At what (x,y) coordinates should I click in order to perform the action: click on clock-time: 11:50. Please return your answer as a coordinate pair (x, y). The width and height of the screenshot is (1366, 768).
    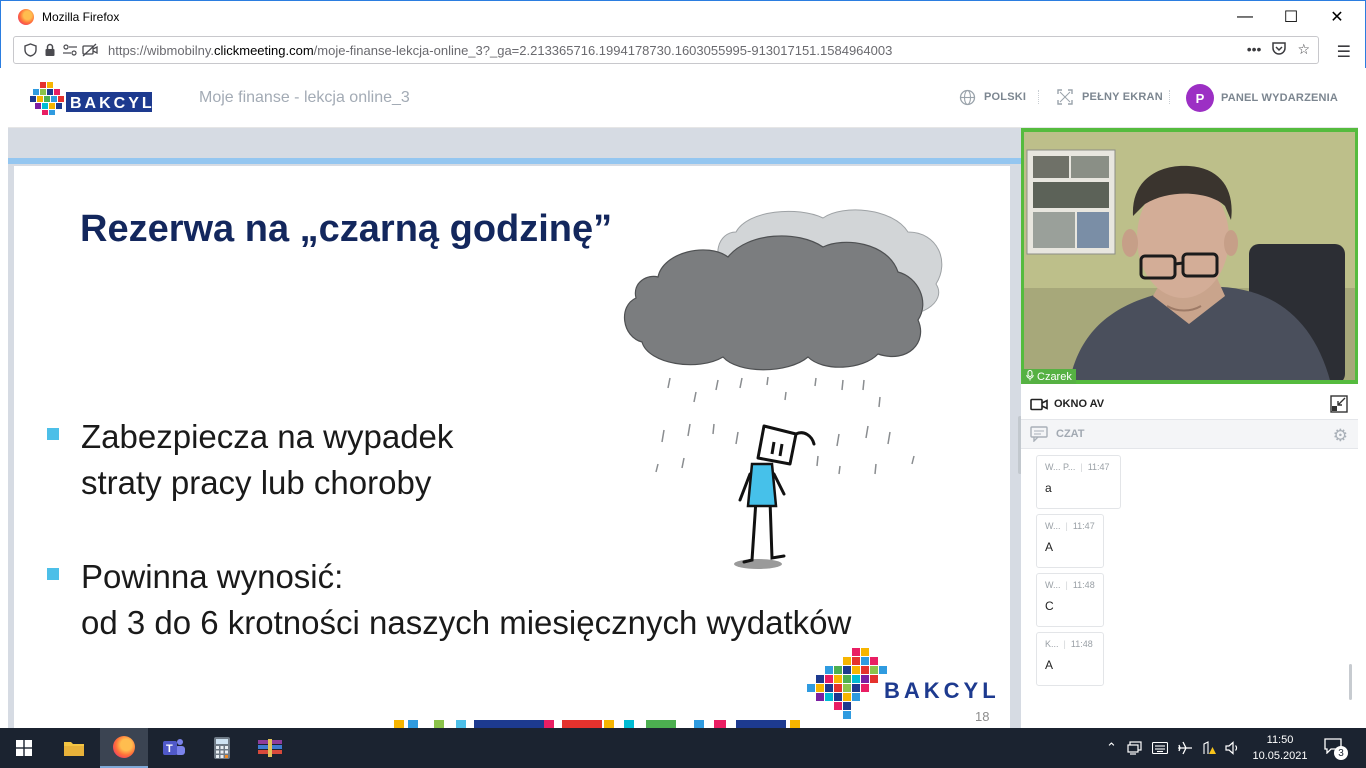
    Looking at the image, I should click on (1280, 740).